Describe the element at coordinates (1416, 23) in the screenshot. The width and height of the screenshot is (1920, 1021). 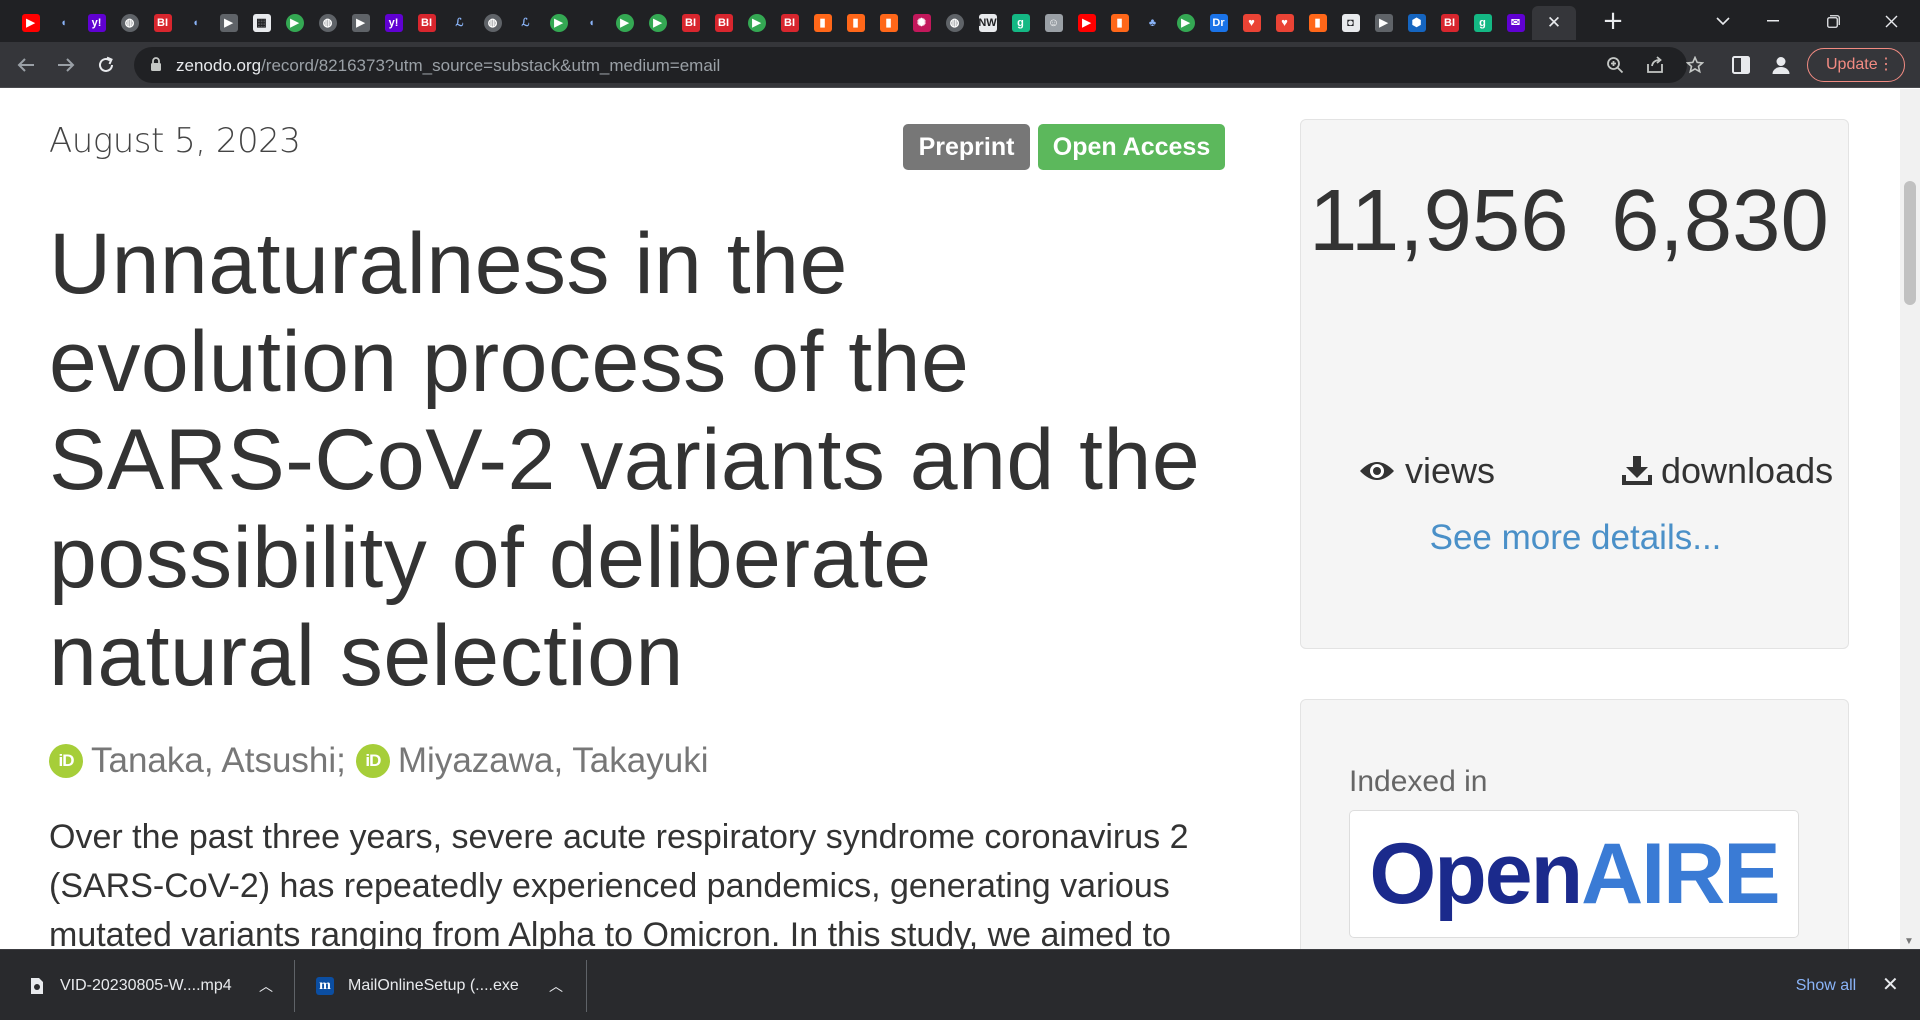
I see `browser-tab: ⬢` at that location.